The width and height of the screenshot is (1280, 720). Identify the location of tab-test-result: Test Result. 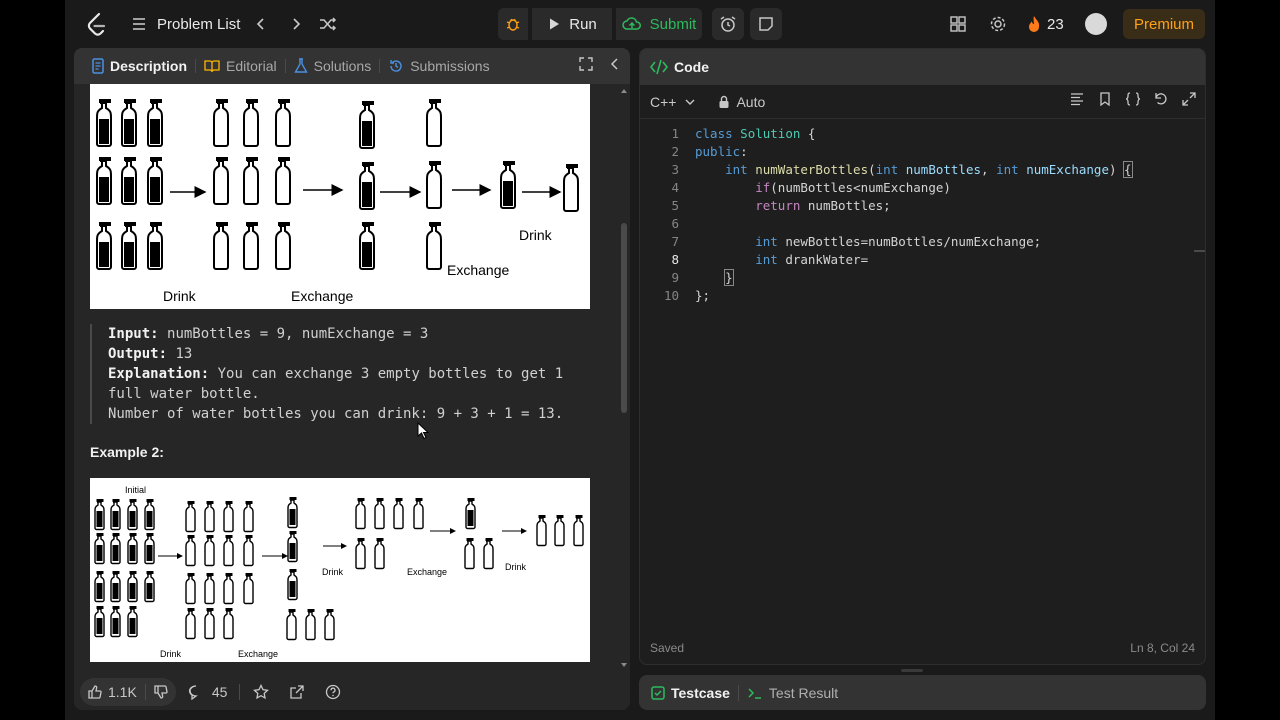
(792, 693).